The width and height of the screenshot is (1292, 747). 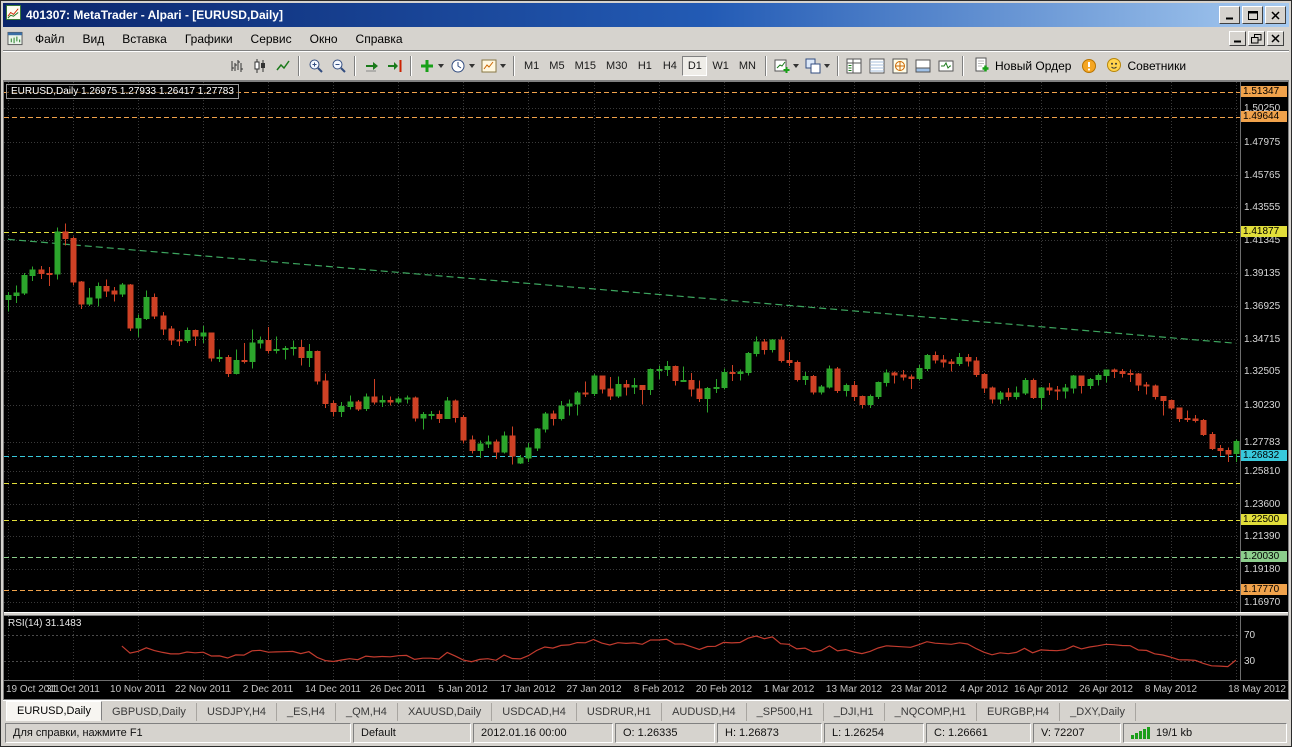 I want to click on date-tick: 10 Nov 2011, so click(x=138, y=689).